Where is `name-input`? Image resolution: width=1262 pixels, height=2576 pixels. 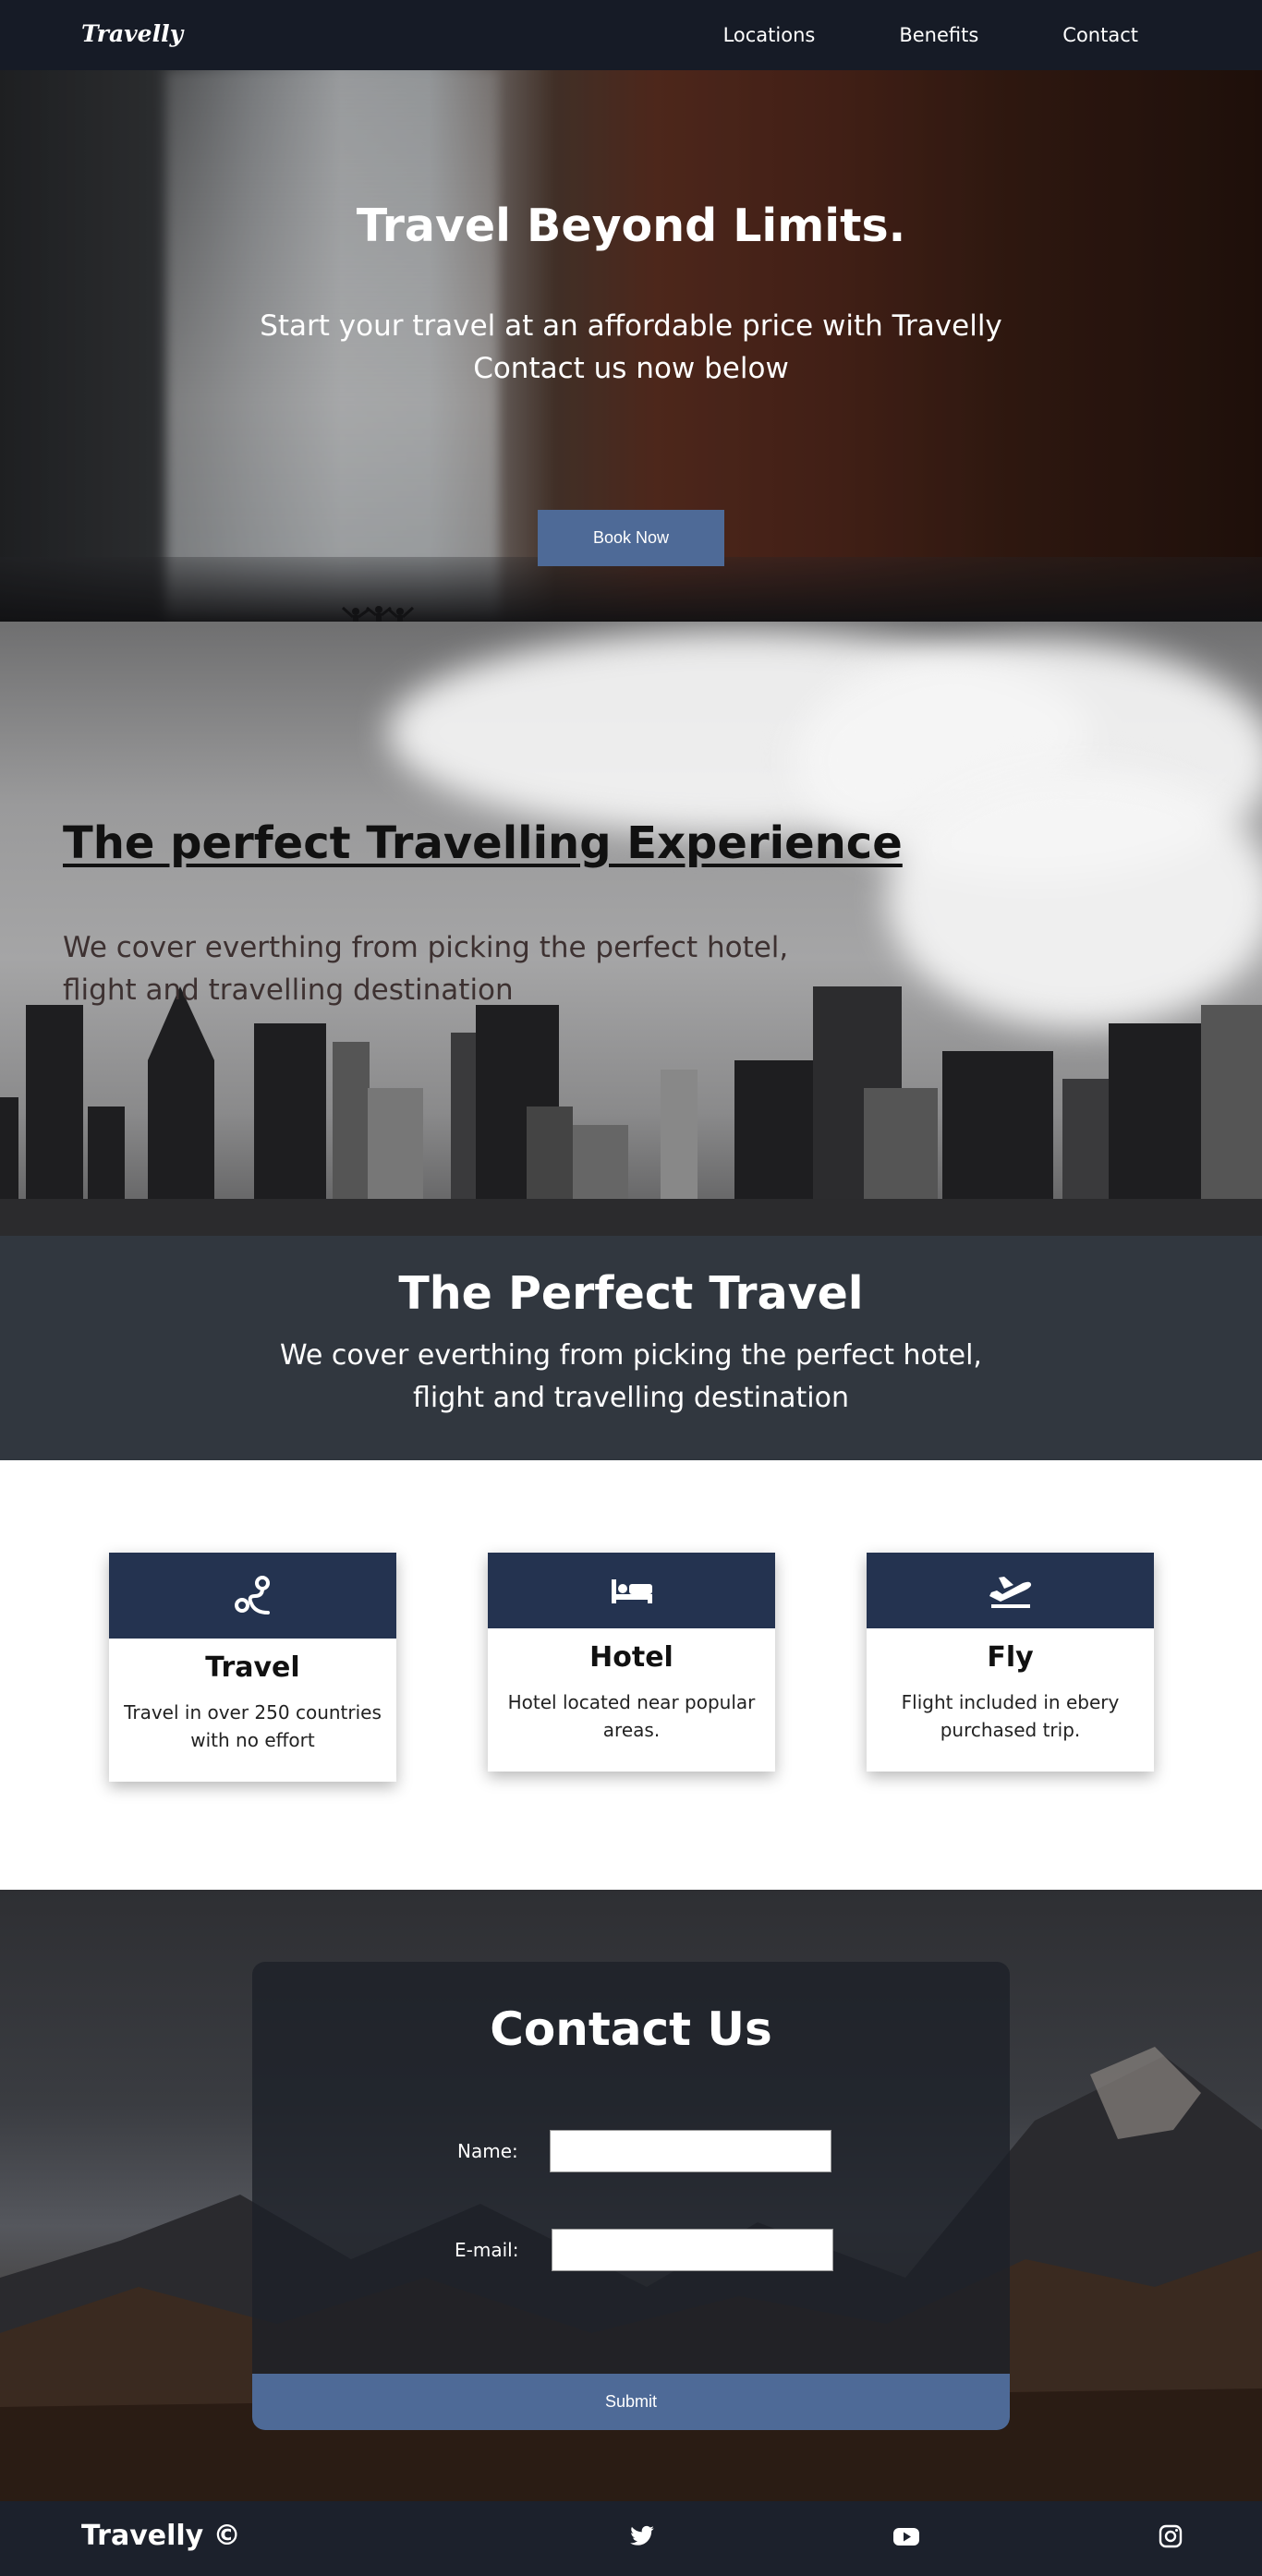
name-input is located at coordinates (690, 2151).